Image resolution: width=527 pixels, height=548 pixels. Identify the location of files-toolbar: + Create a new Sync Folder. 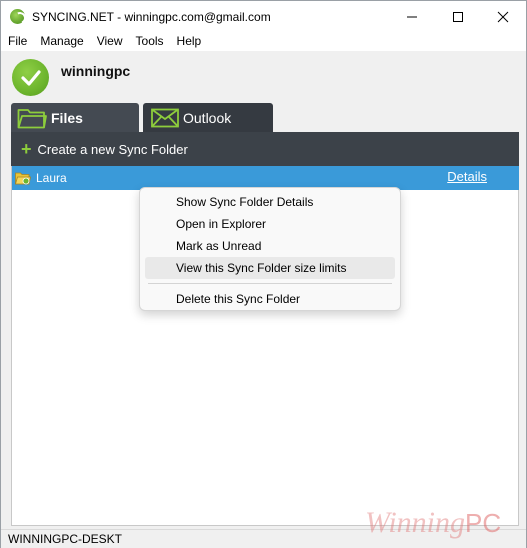
(265, 149).